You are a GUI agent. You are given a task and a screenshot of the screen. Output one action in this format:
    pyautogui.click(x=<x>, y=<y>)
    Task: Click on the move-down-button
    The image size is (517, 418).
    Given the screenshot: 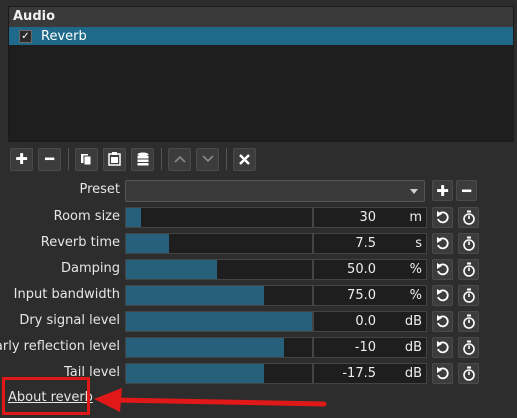 What is the action you would take?
    pyautogui.click(x=207, y=159)
    